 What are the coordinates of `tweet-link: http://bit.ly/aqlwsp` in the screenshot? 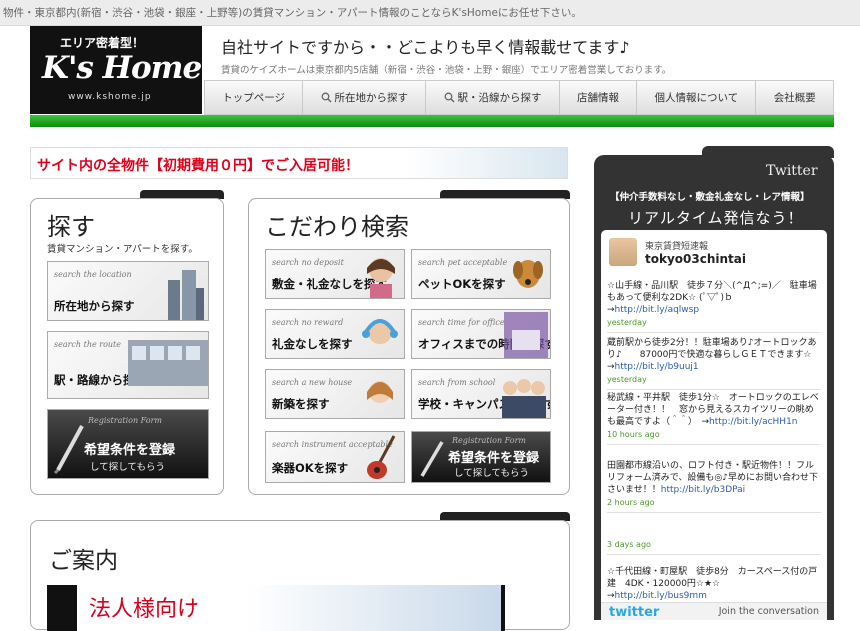 It's located at (657, 310).